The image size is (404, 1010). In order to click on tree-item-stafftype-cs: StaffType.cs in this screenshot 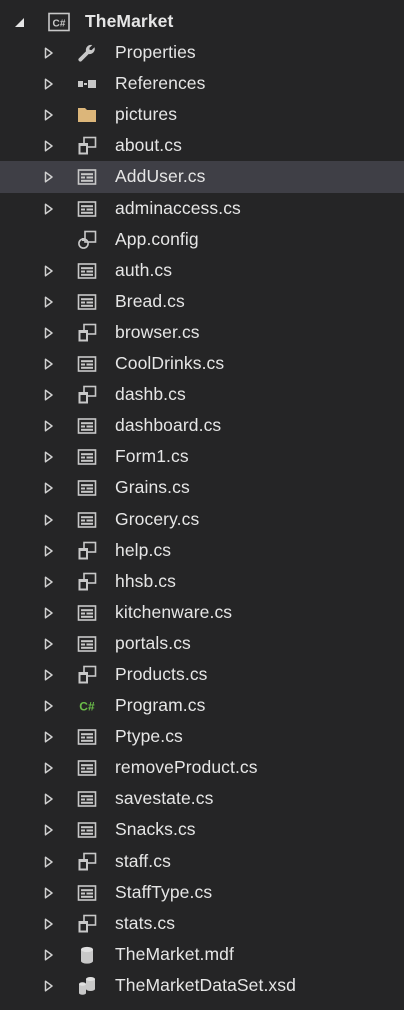, I will do `click(202, 892)`.